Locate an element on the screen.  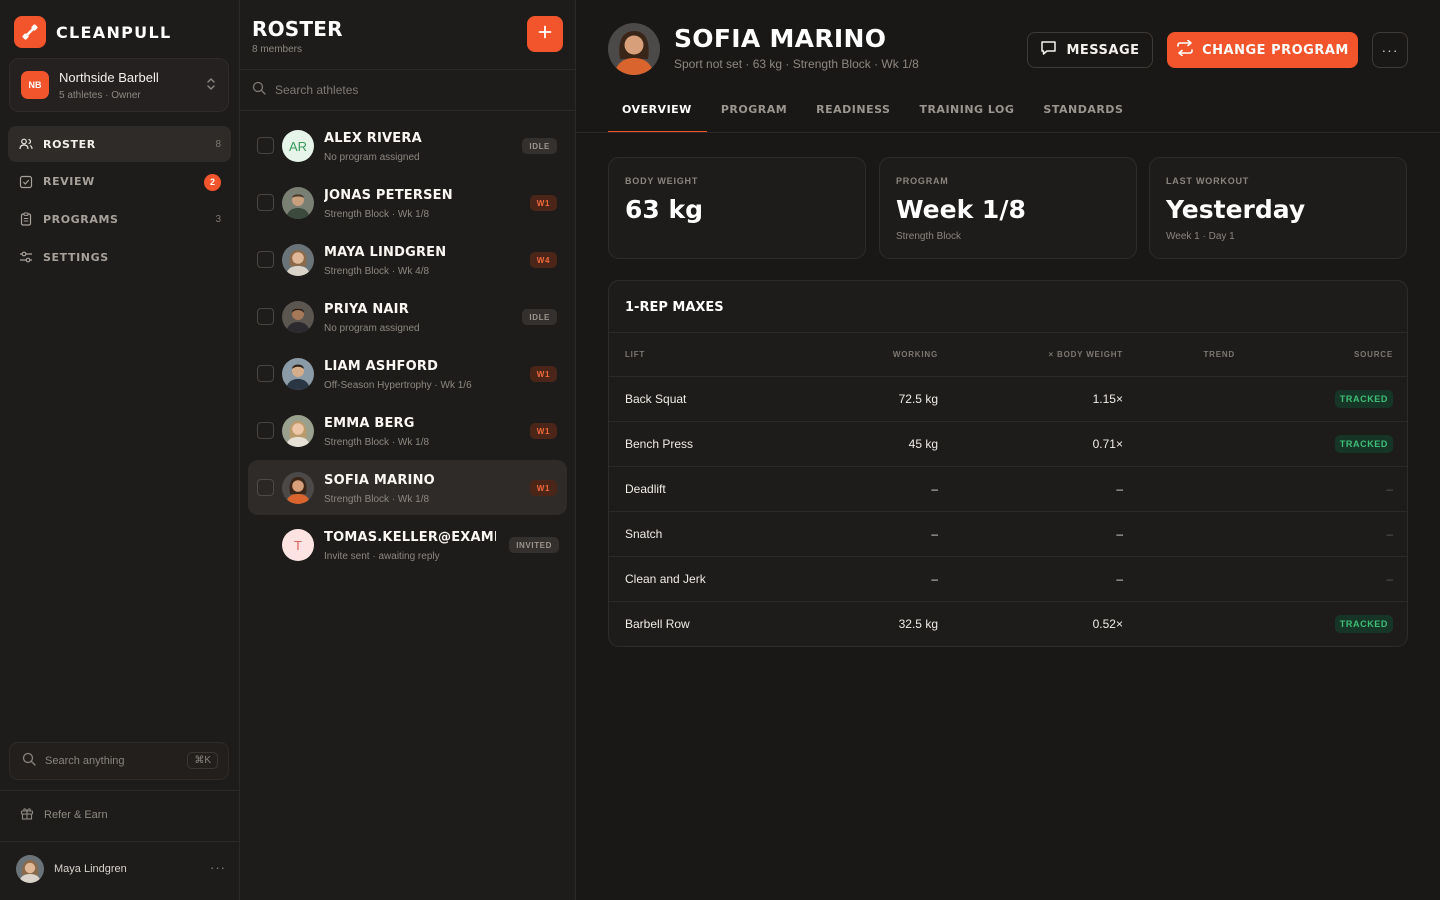
athlete-name: LIAM ASHFORD is located at coordinates (381, 366).